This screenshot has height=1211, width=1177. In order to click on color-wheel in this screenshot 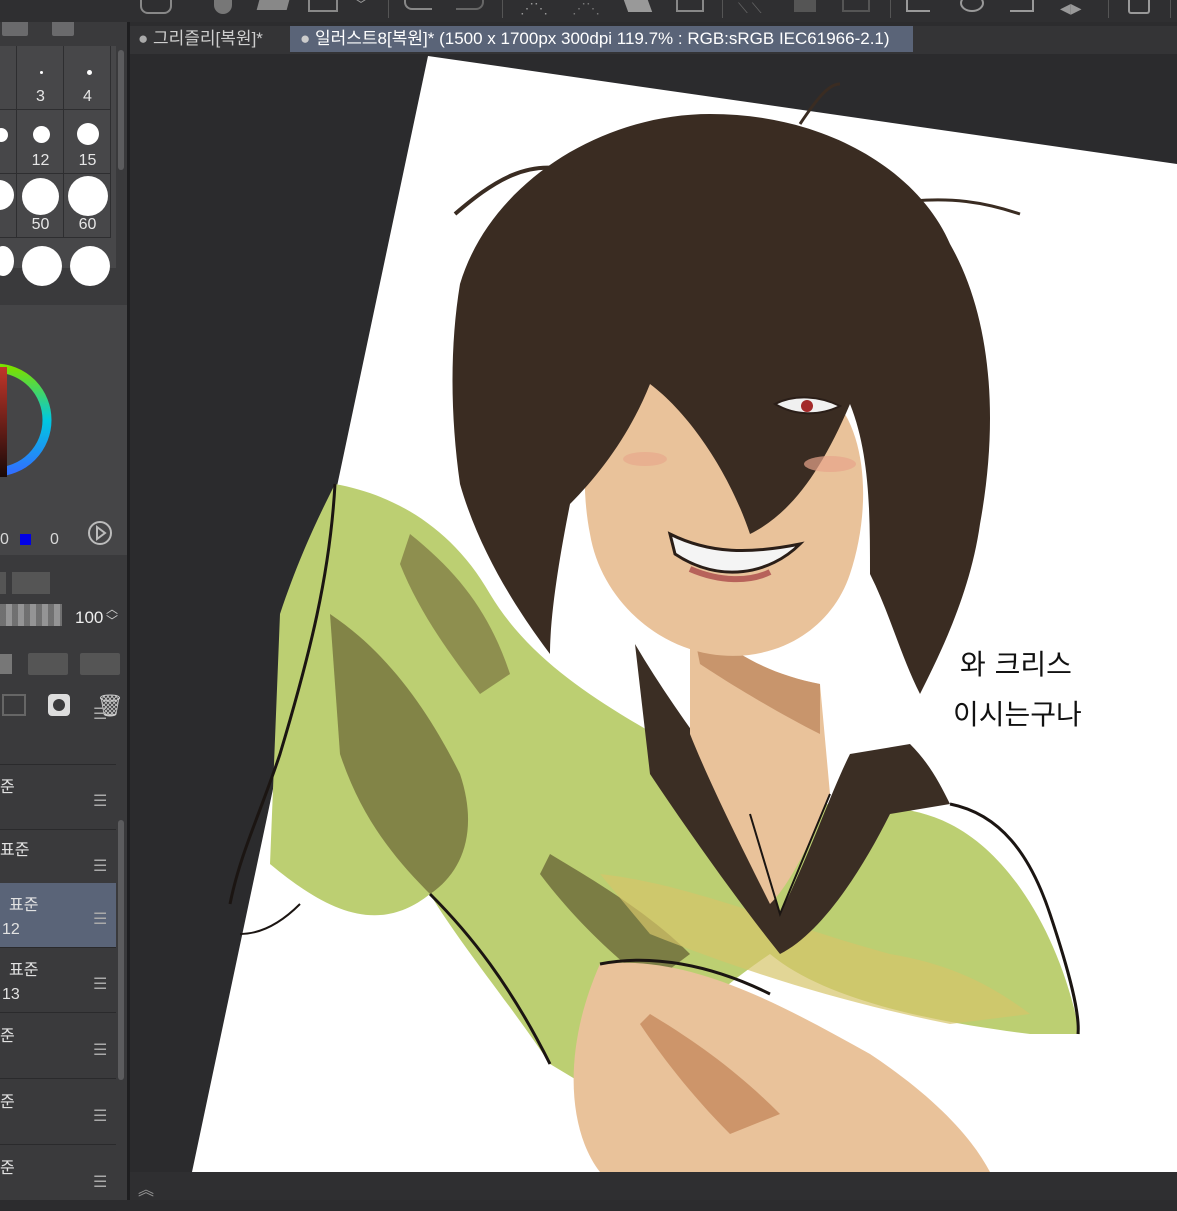, I will do `click(63, 430)`.